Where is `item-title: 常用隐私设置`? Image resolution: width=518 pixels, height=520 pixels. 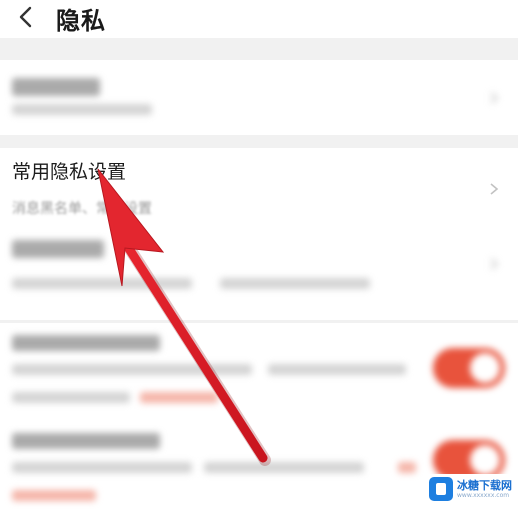 item-title: 常用隐私设置 is located at coordinates (69, 172).